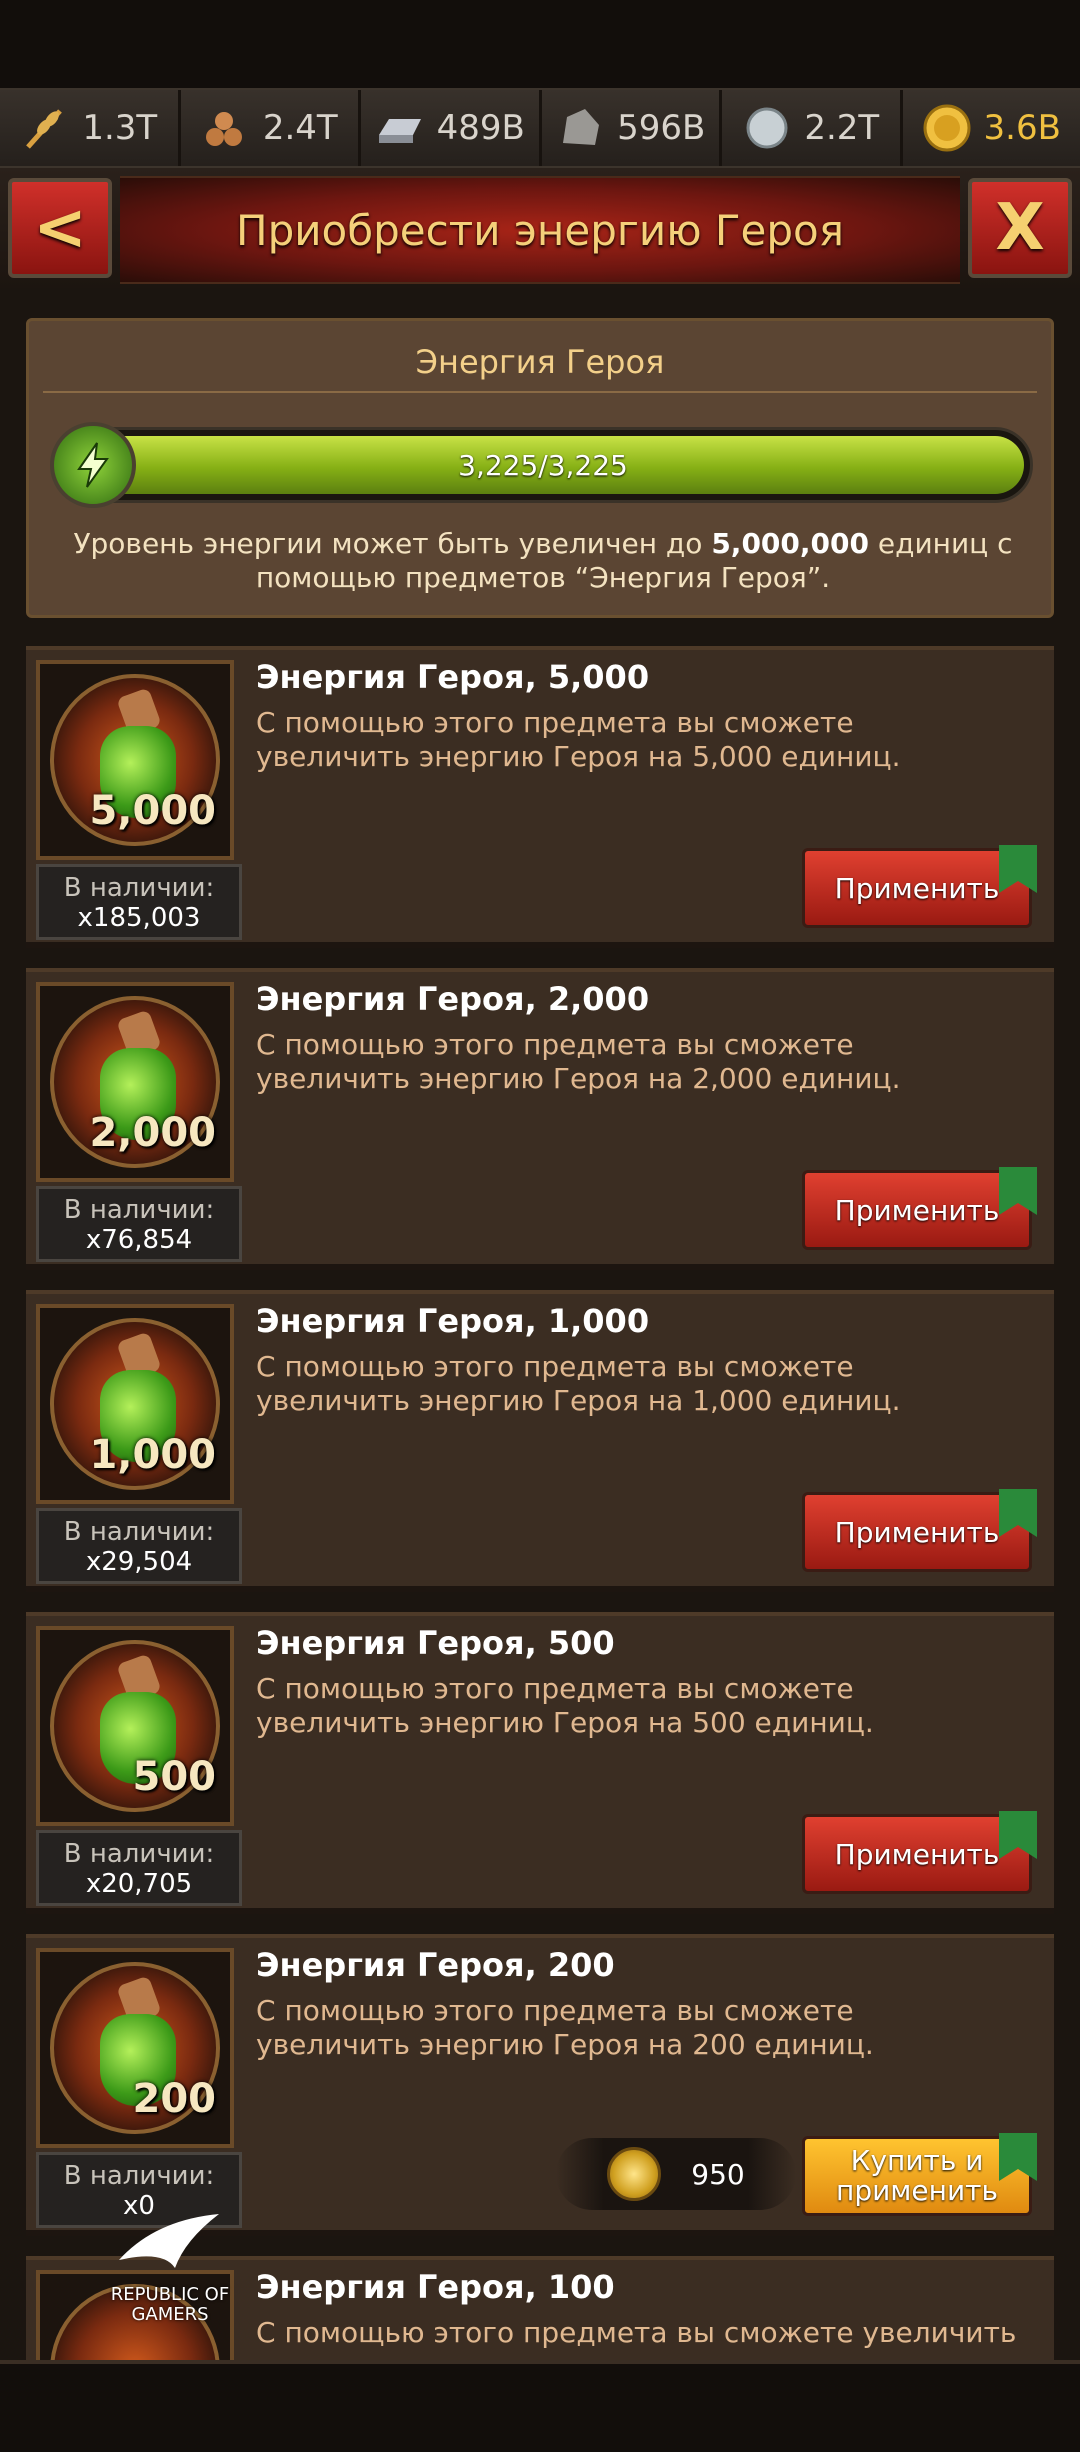 Image resolution: width=1080 pixels, height=2452 pixels. What do you see at coordinates (152, 1455) in the screenshot?
I see `item-amount: 1,000` at bounding box center [152, 1455].